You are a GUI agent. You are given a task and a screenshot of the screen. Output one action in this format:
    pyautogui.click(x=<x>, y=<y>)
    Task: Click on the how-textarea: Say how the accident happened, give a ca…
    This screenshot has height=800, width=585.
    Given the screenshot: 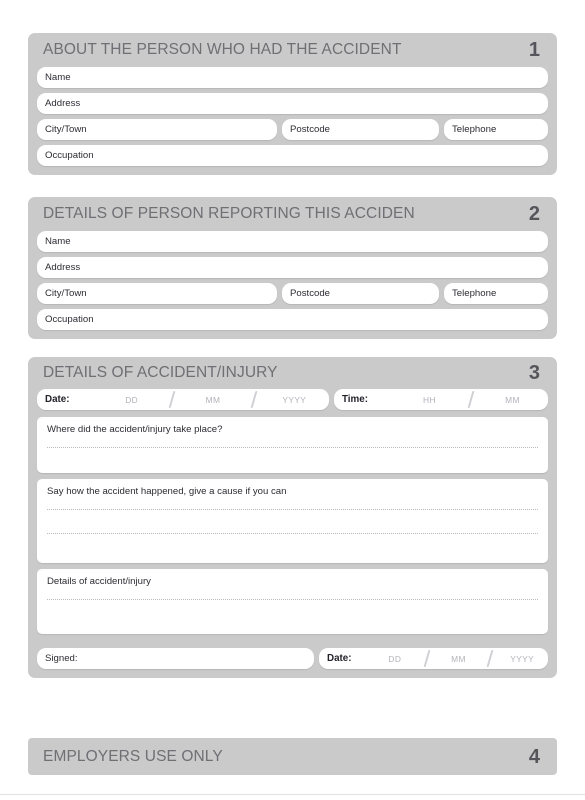 What is the action you would take?
    pyautogui.click(x=292, y=521)
    